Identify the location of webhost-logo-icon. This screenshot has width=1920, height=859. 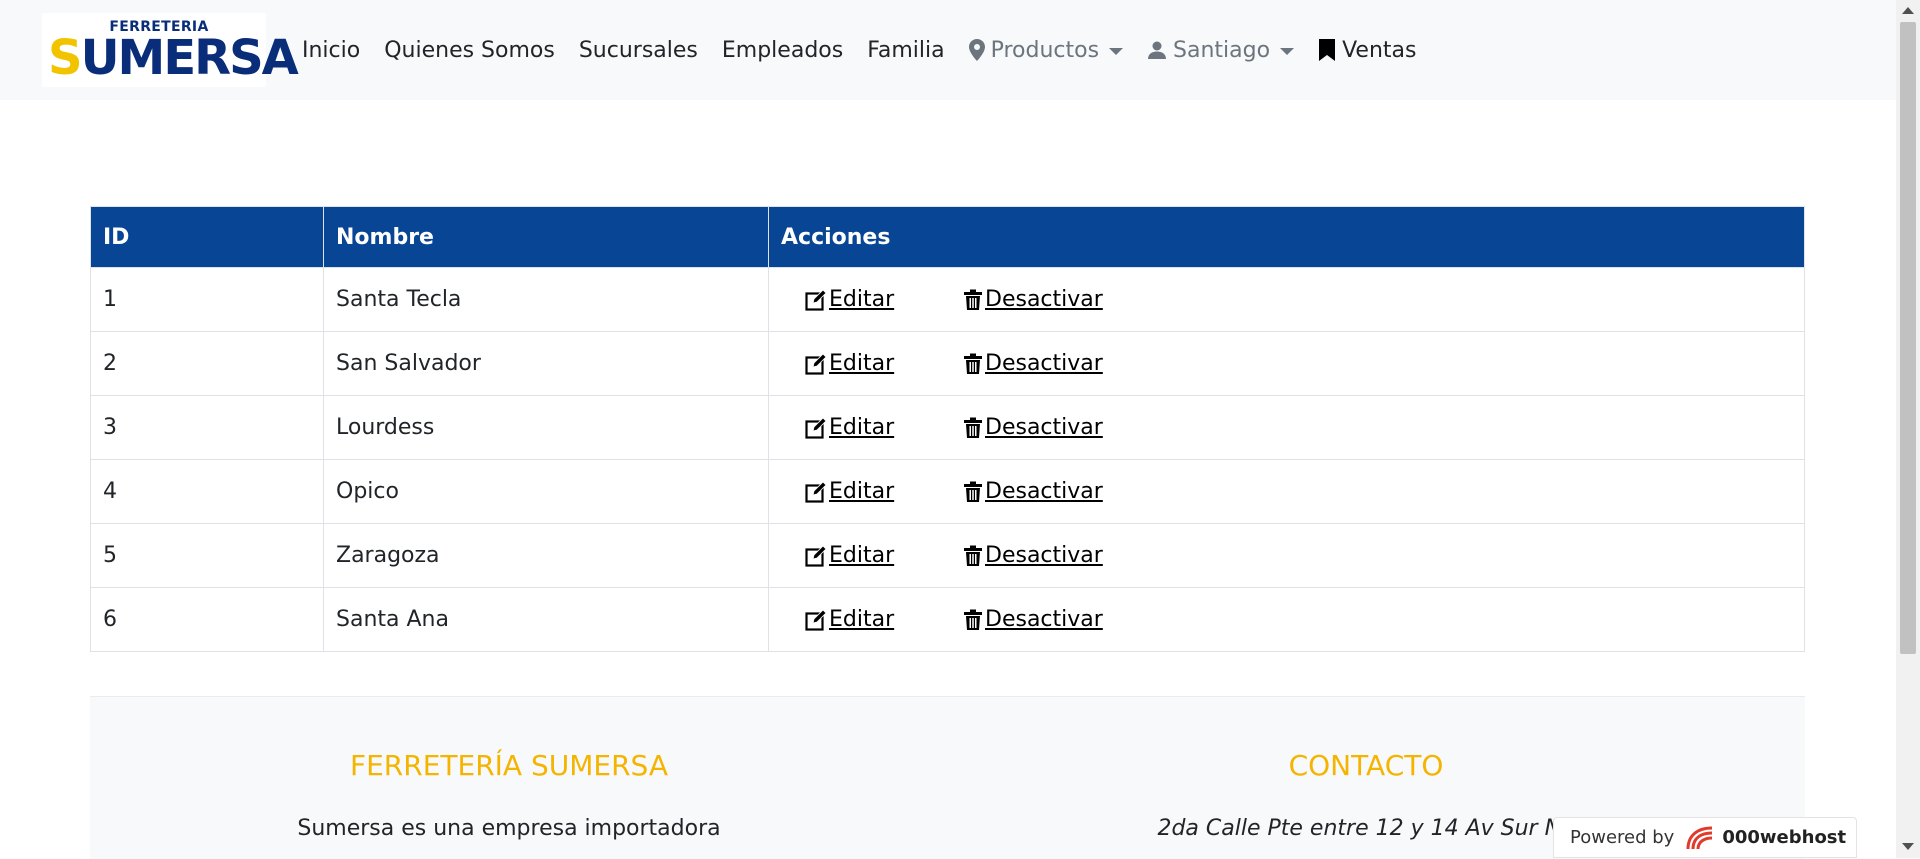
(1700, 838).